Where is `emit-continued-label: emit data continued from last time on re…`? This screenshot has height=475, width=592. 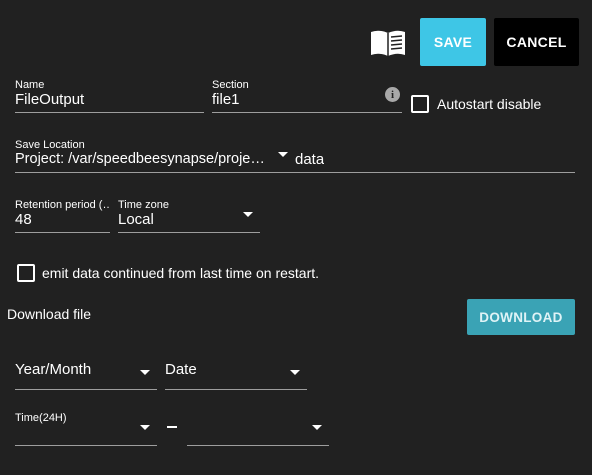 emit-continued-label: emit data continued from last time on re… is located at coordinates (181, 273).